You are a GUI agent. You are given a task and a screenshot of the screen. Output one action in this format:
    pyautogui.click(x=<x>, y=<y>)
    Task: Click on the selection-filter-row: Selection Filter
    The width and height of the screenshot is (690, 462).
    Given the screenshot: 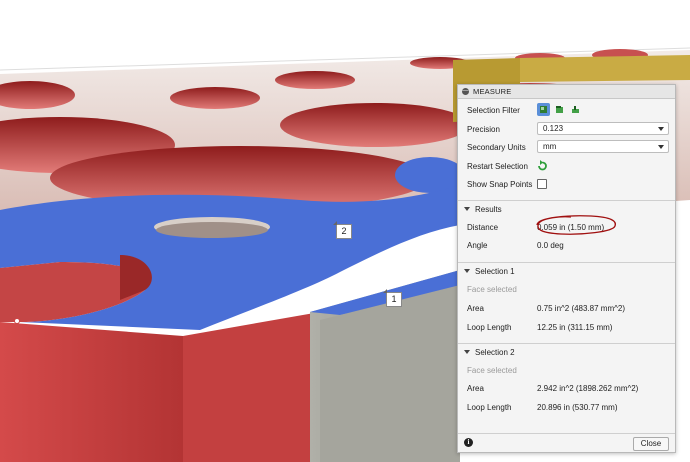 What is the action you would take?
    pyautogui.click(x=568, y=110)
    